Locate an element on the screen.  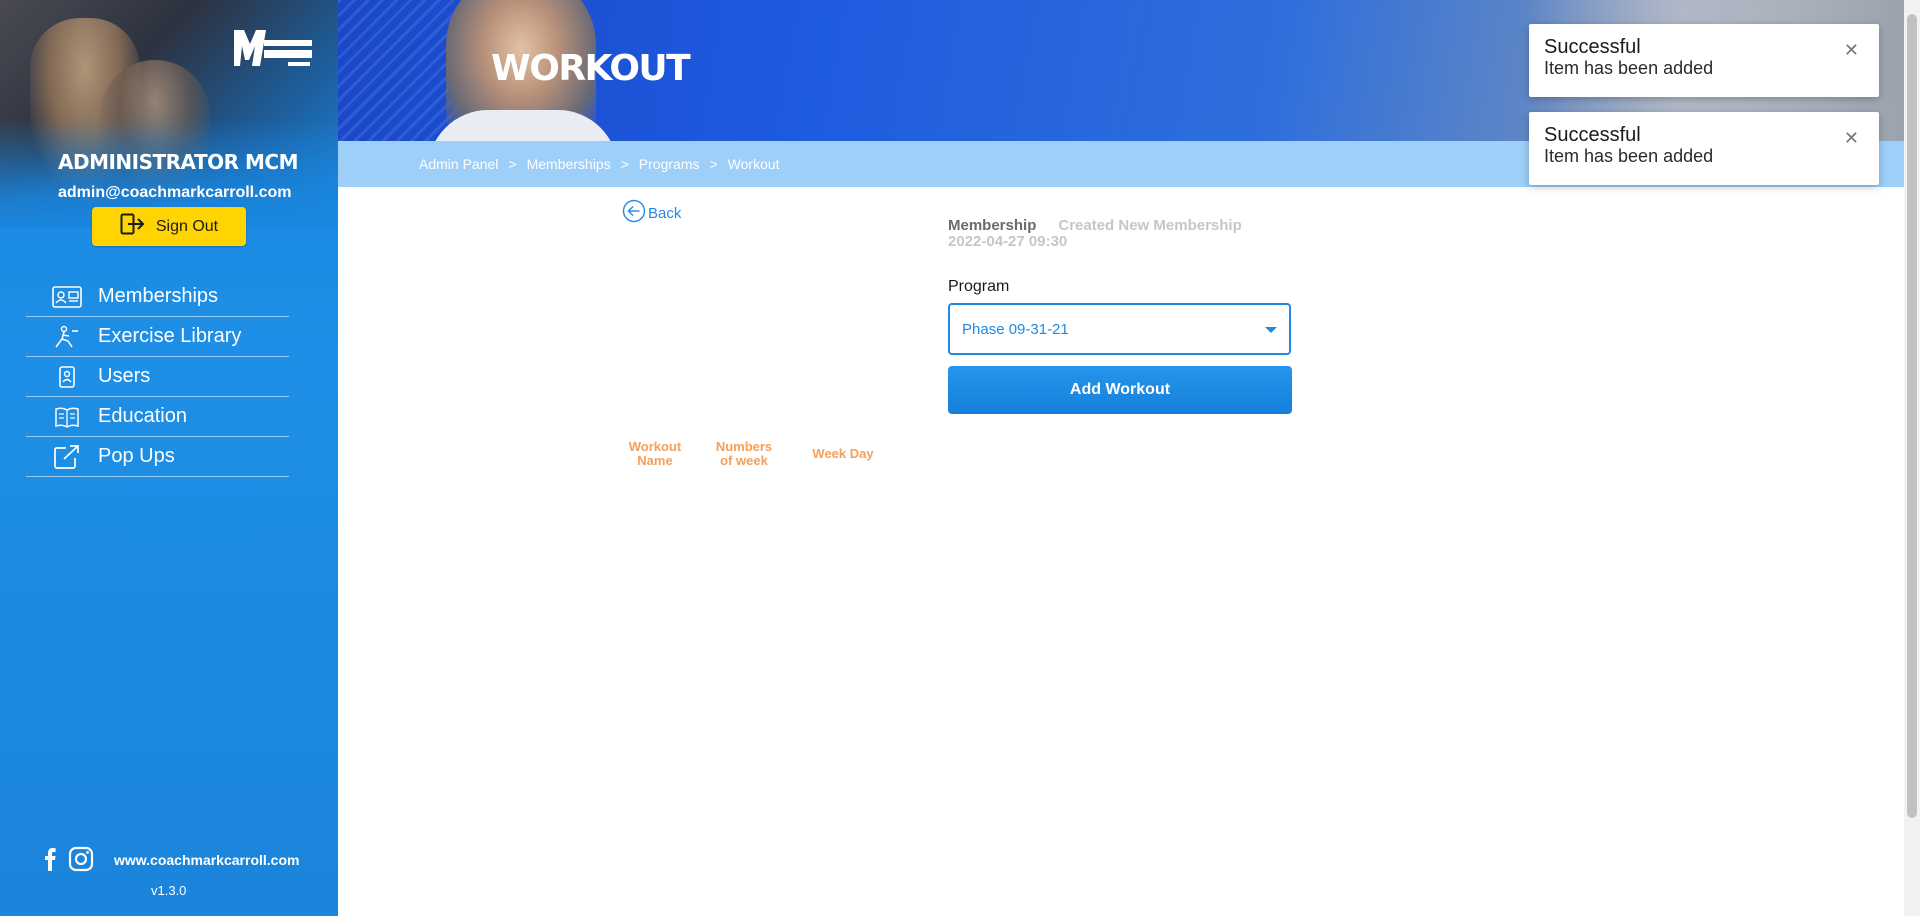
website-link: www.coachmarkcarroll.com is located at coordinates (206, 860).